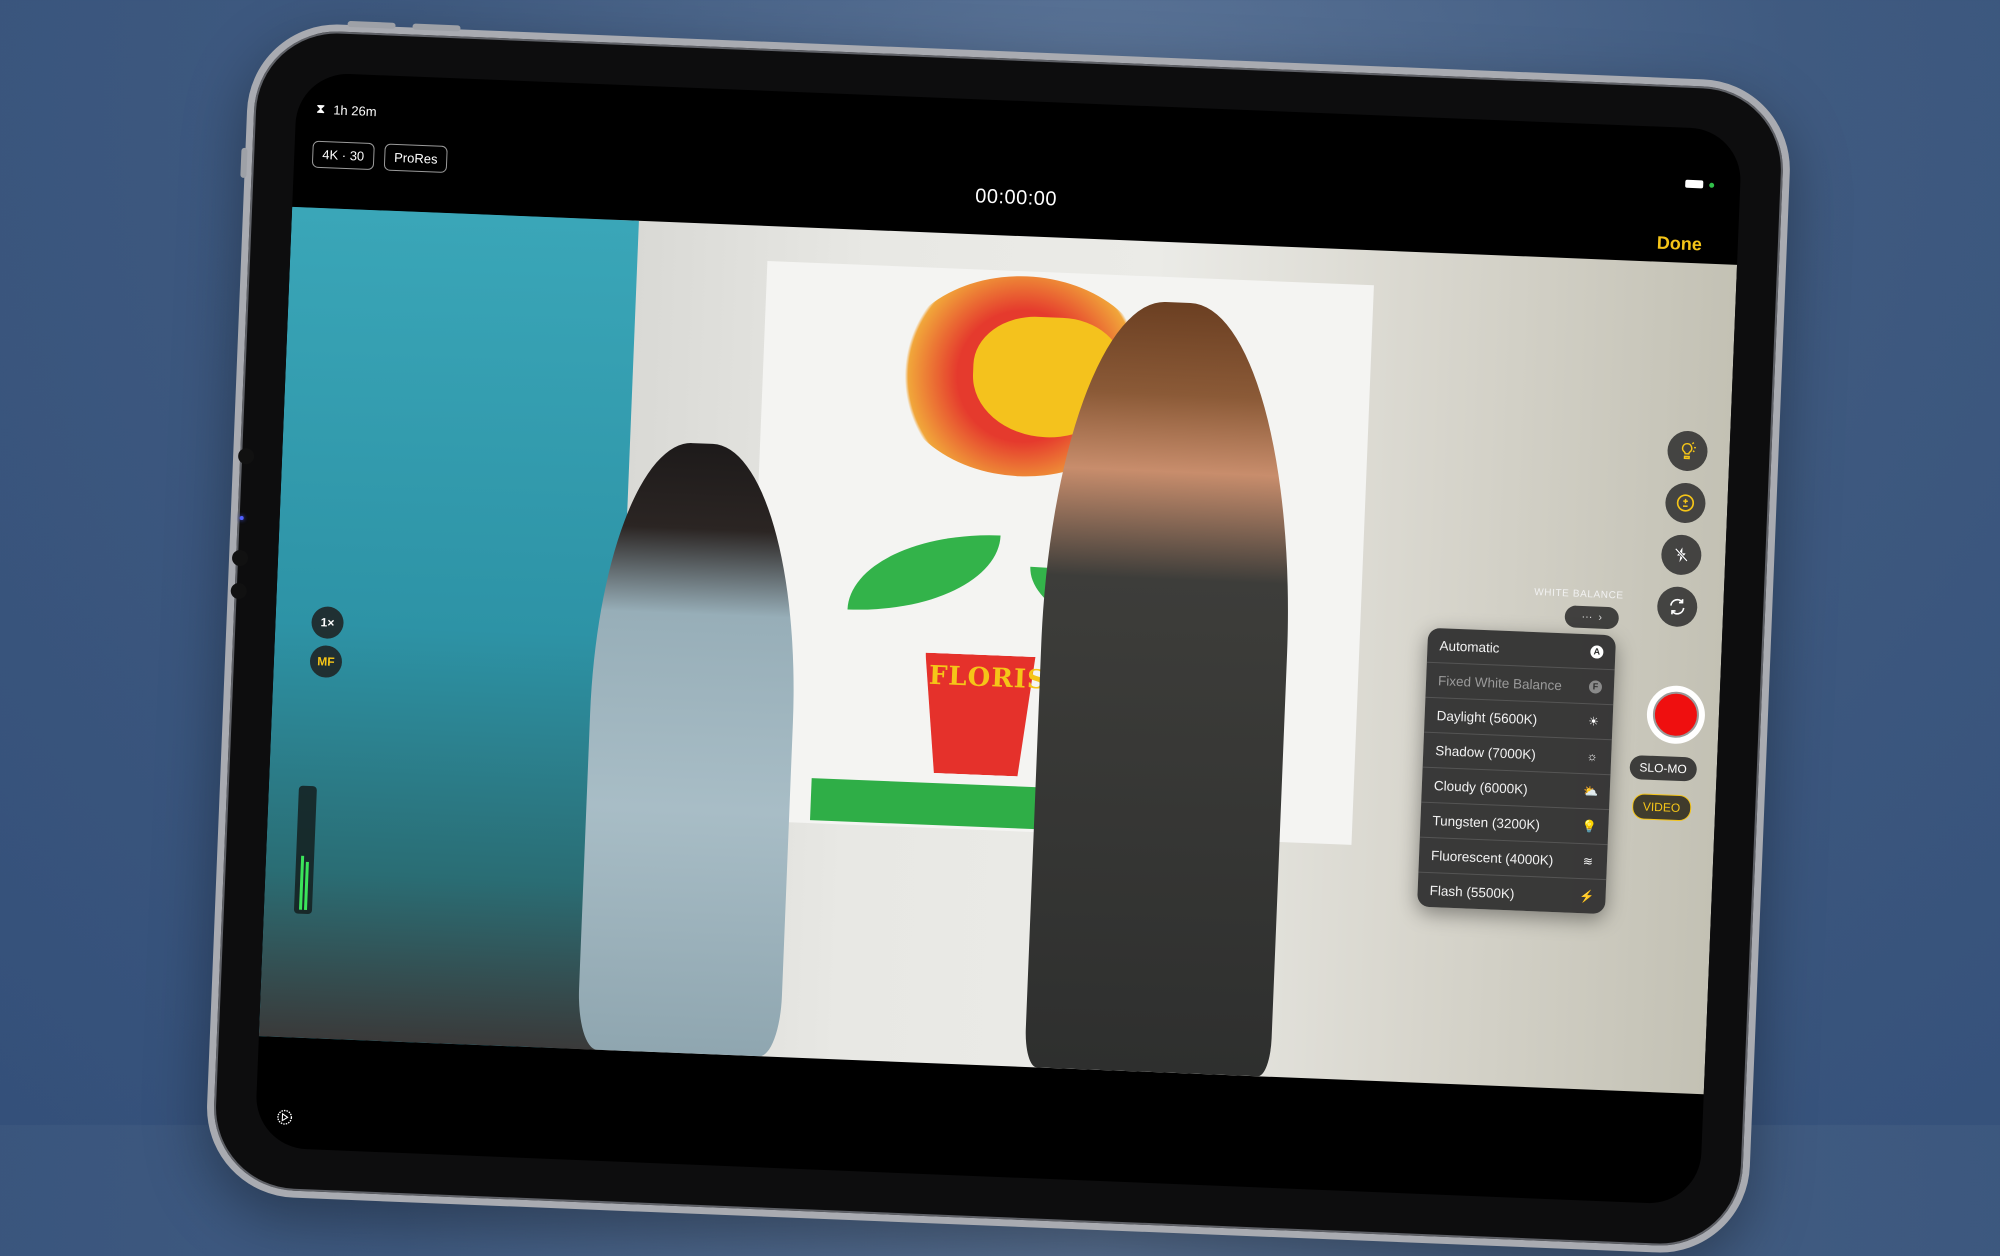  What do you see at coordinates (244, 162) in the screenshot?
I see `side-button` at bounding box center [244, 162].